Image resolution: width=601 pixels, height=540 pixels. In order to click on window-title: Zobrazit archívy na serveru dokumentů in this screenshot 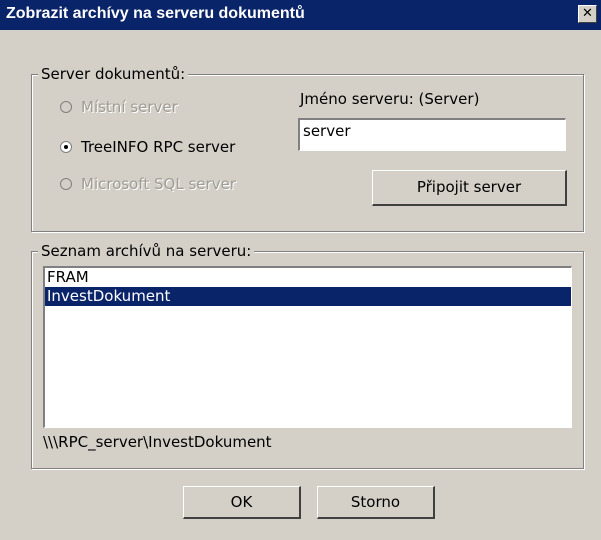, I will do `click(155, 13)`.